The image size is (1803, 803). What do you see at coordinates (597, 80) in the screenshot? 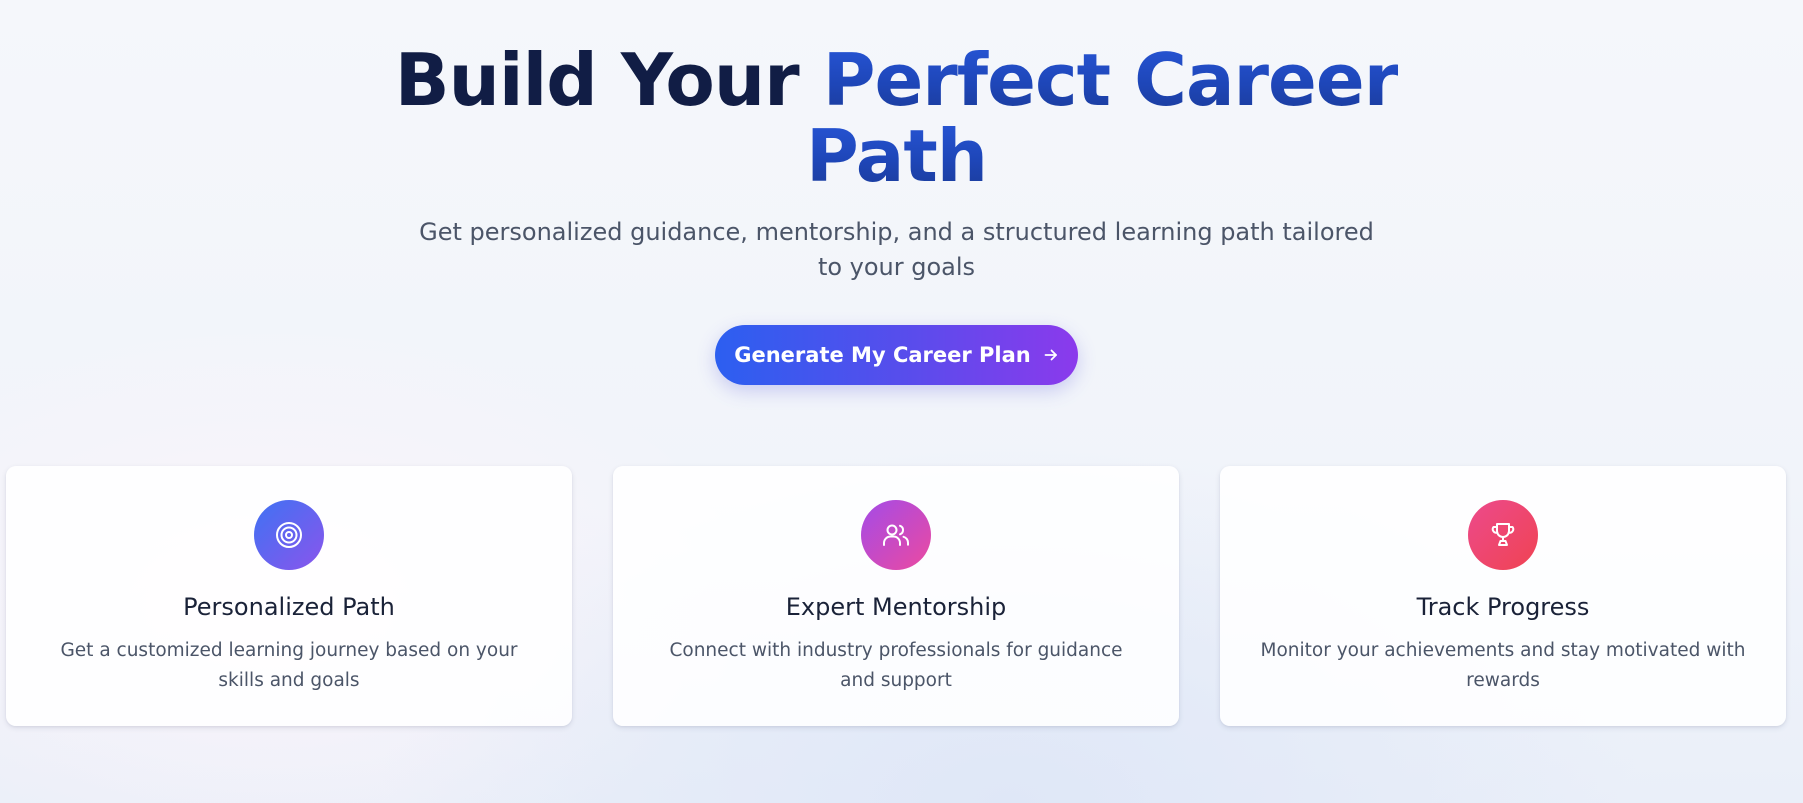
I see `headline-dark-text: Build Your` at bounding box center [597, 80].